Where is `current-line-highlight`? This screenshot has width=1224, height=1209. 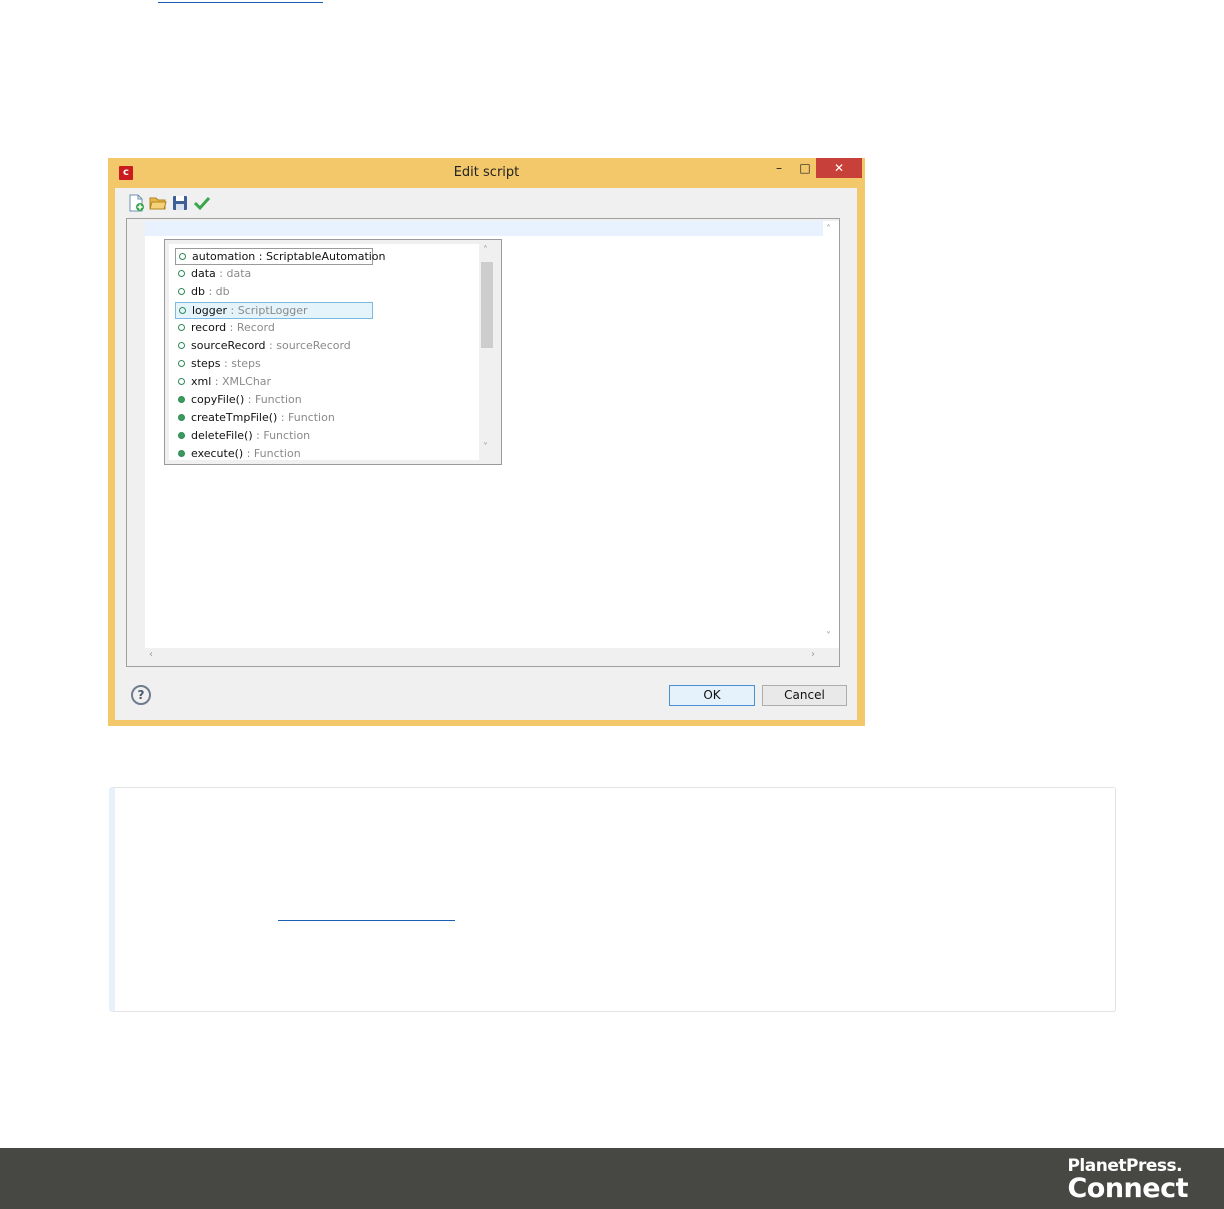
current-line-highlight is located at coordinates (484, 228).